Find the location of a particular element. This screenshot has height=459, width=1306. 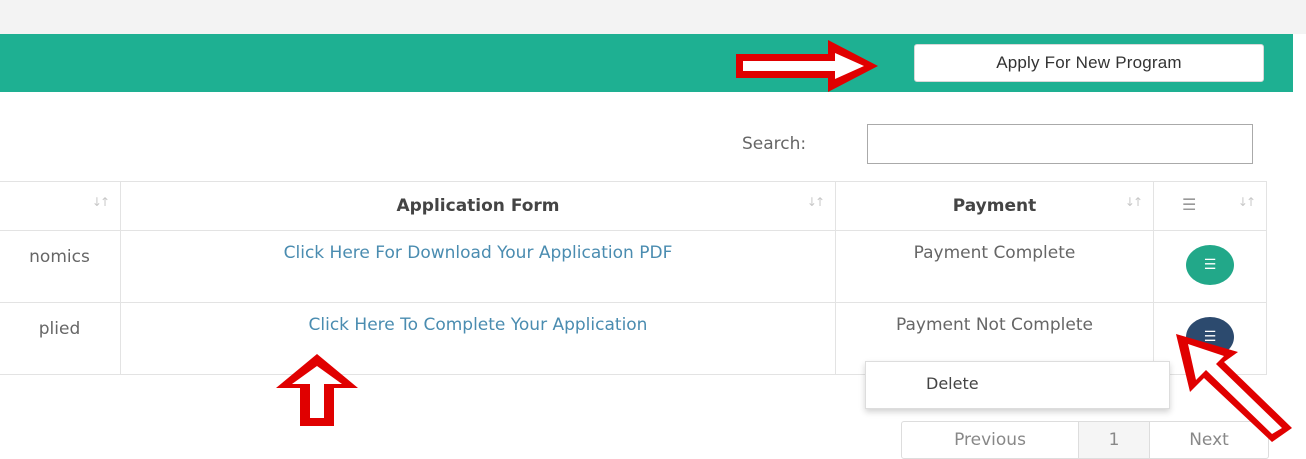

row-action-button: ☰ is located at coordinates (1210, 265).